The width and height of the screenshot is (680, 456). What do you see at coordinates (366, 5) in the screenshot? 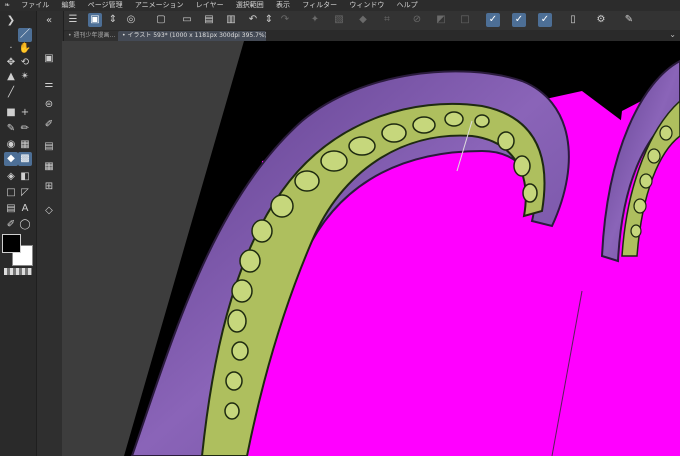
I see `menu-window: ウィンドウ` at bounding box center [366, 5].